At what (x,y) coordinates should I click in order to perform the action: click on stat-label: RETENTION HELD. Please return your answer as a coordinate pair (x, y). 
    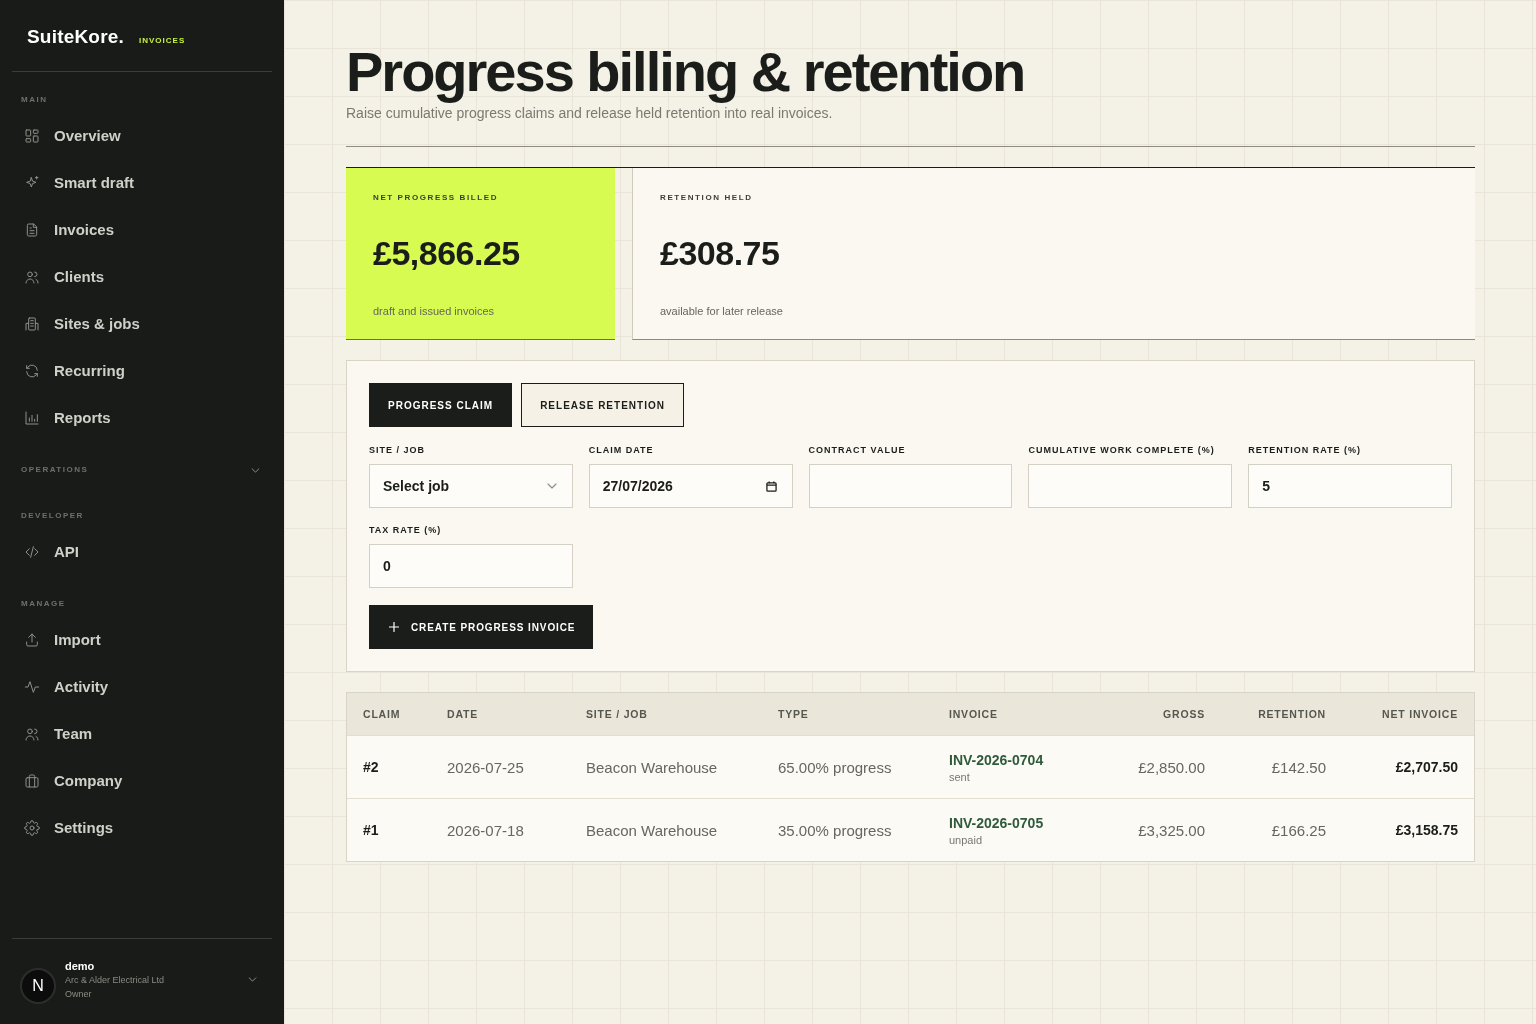
    Looking at the image, I should click on (706, 198).